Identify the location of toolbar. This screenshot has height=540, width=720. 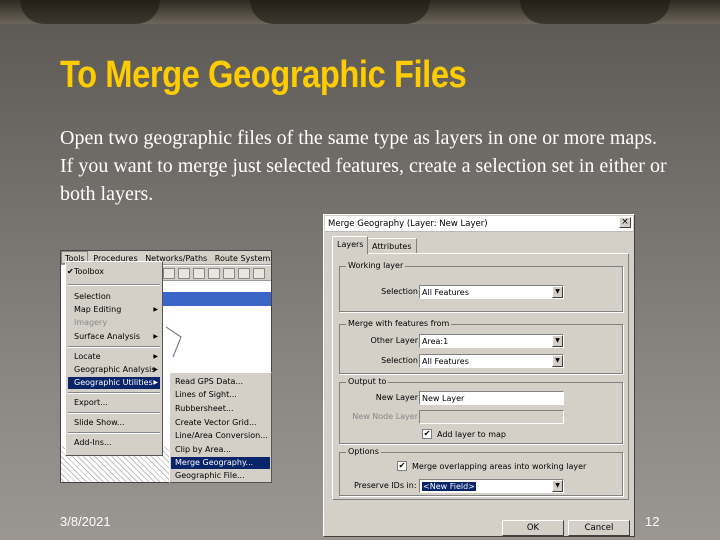
(216, 273).